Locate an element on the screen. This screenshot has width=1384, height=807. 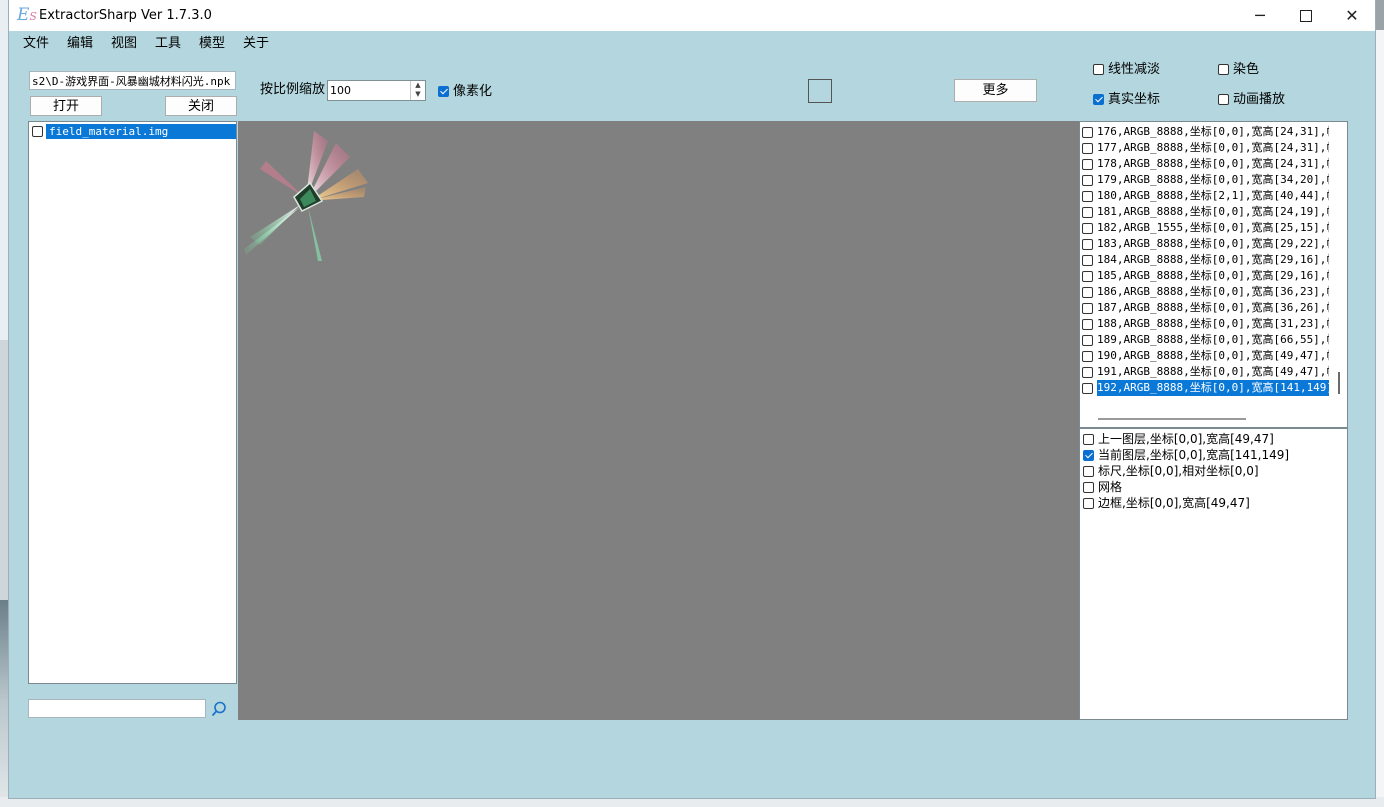
frame-row: 187,ARGB_8888,坐标[0,0],宽高[36,26],帧 is located at coordinates (1207, 308).